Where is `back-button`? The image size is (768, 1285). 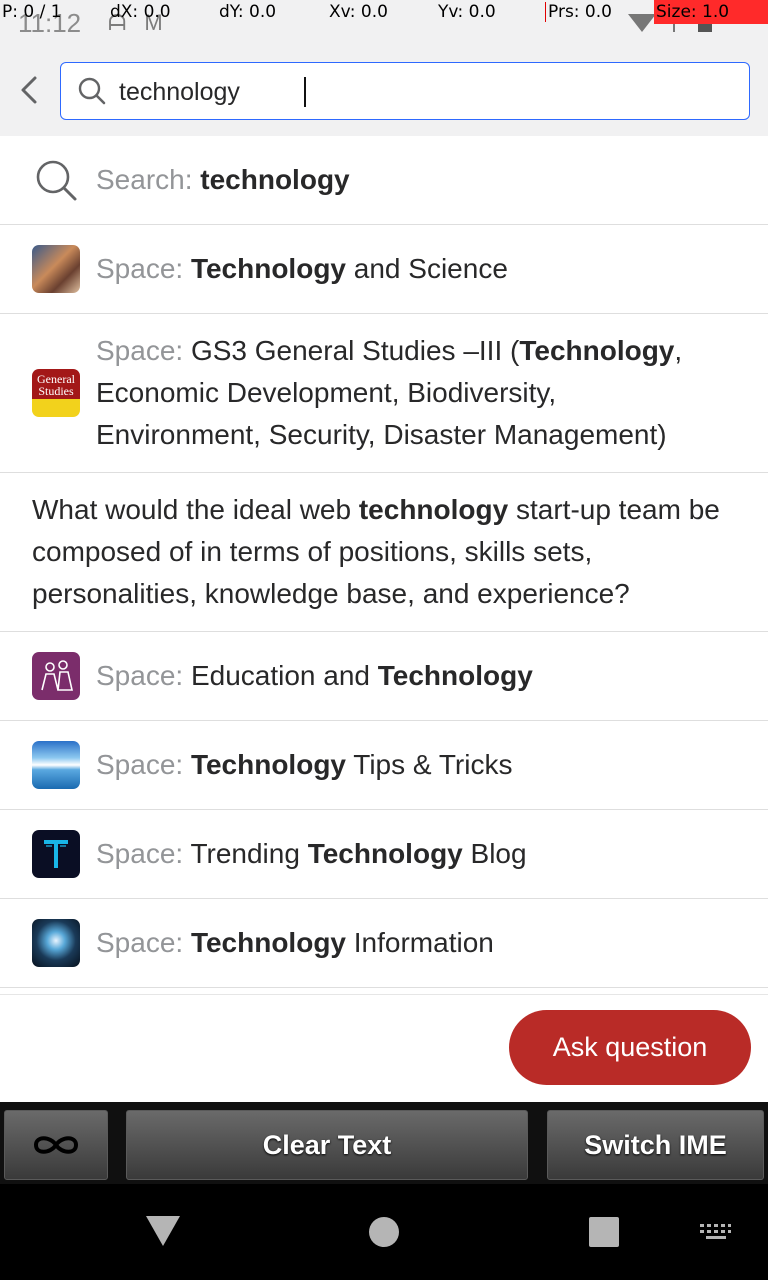 back-button is located at coordinates (30, 90).